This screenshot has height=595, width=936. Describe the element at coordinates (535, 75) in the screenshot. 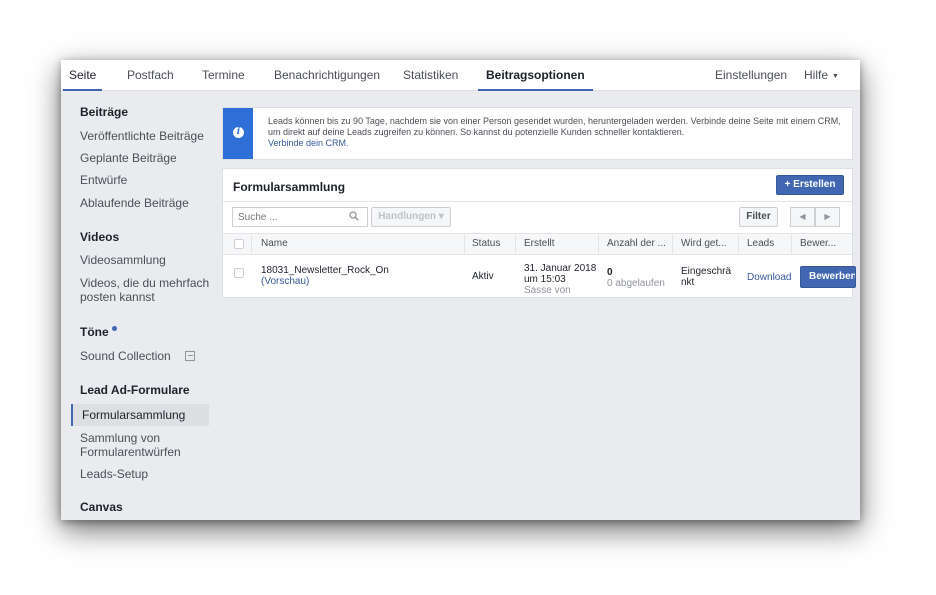

I see `tab-publishing-tools: Beitragsoptionen` at that location.